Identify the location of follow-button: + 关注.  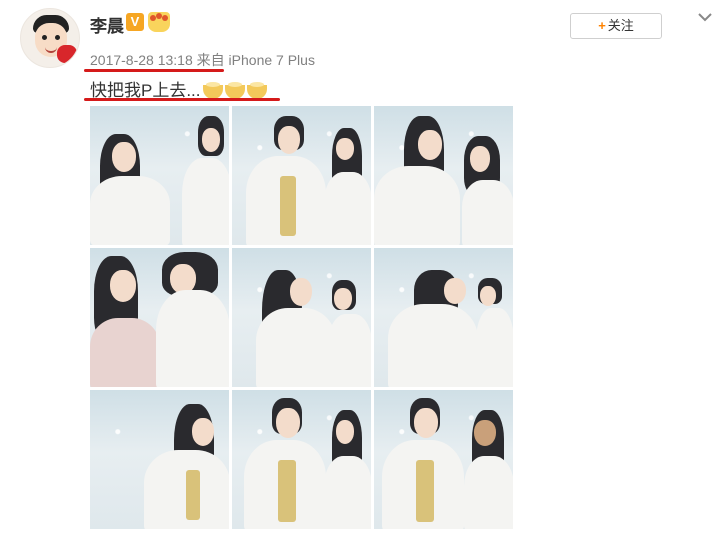
(616, 26).